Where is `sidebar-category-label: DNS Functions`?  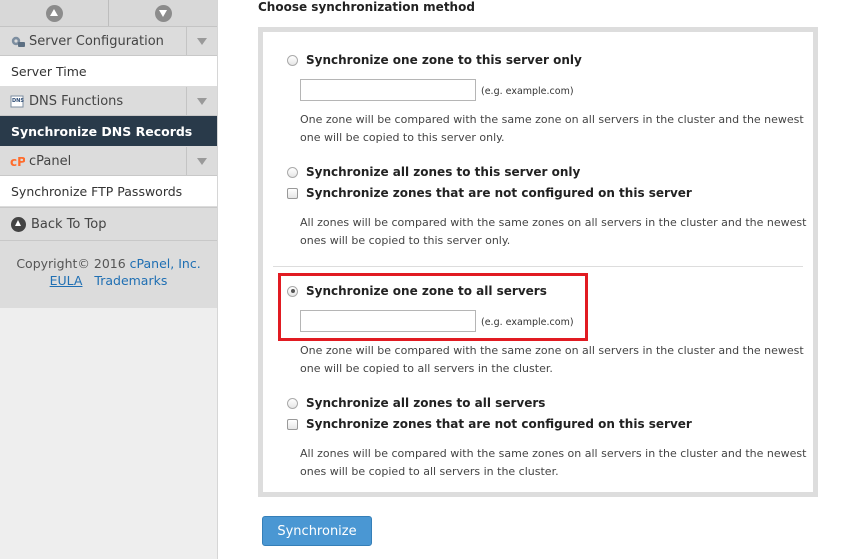 sidebar-category-label: DNS Functions is located at coordinates (76, 101).